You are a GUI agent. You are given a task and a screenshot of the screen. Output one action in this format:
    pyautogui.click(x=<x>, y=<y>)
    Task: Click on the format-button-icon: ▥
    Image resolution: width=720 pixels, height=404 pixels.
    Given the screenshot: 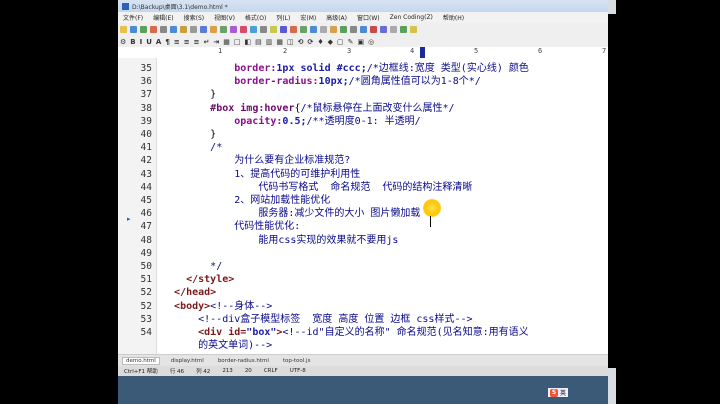 What is the action you would take?
    pyautogui.click(x=269, y=42)
    